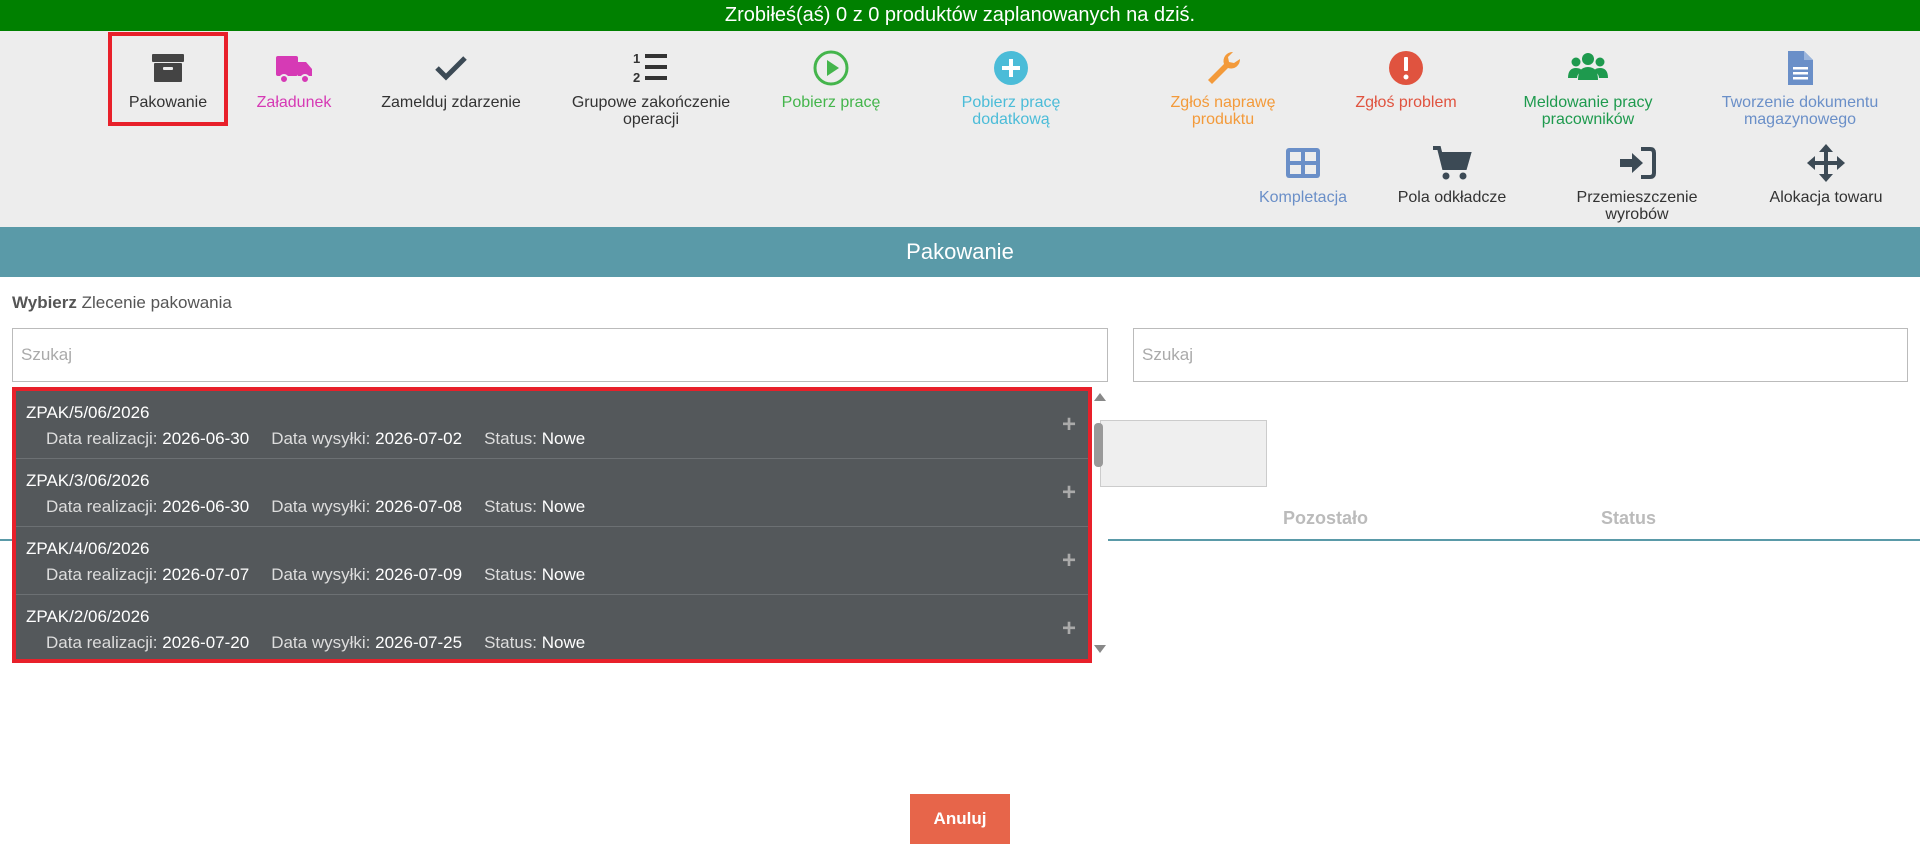 The height and width of the screenshot is (854, 1920). Describe the element at coordinates (1637, 163) in the screenshot. I see `sign-in-icon` at that location.